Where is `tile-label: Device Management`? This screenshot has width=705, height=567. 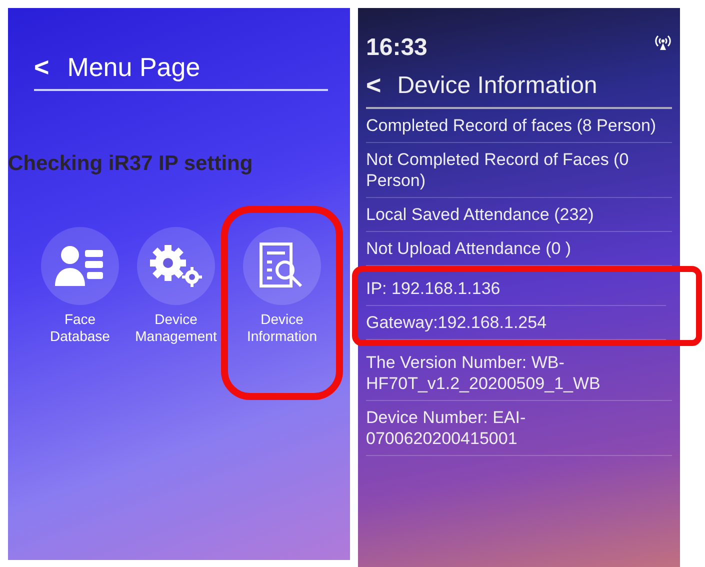
tile-label: Device Management is located at coordinates (176, 328).